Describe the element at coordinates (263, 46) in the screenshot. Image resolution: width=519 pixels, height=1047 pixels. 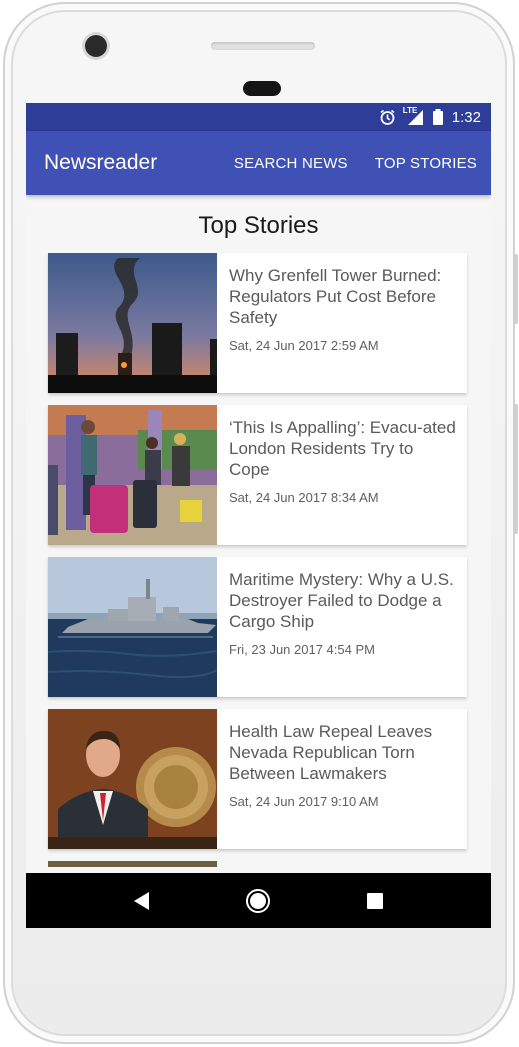
I see `earpiece-speaker` at that location.